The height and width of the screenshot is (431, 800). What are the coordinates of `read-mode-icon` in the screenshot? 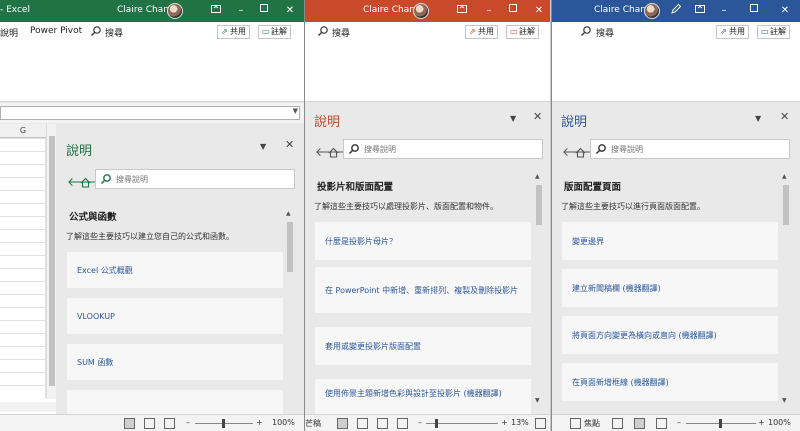 It's located at (617, 423).